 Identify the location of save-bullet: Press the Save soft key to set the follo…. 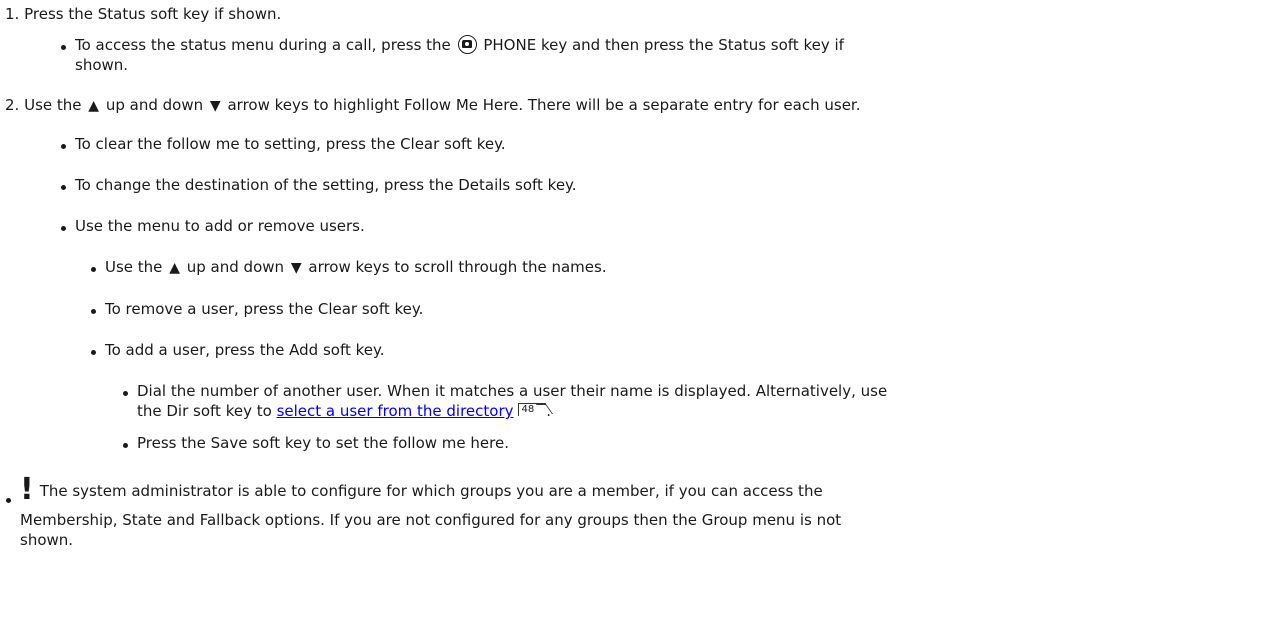
(323, 443).